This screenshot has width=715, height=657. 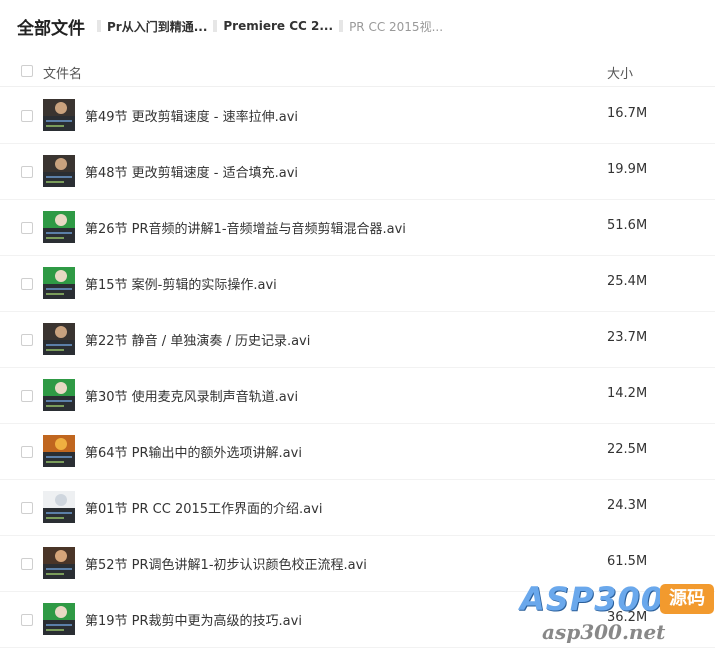 What do you see at coordinates (627, 169) in the screenshot?
I see `file-size: 19.9M` at bounding box center [627, 169].